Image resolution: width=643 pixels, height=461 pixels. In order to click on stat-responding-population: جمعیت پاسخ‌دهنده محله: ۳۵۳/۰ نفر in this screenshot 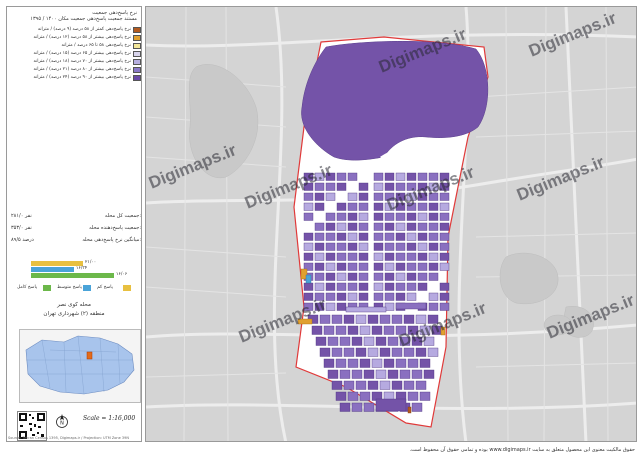, I will do `click(76, 229)`.